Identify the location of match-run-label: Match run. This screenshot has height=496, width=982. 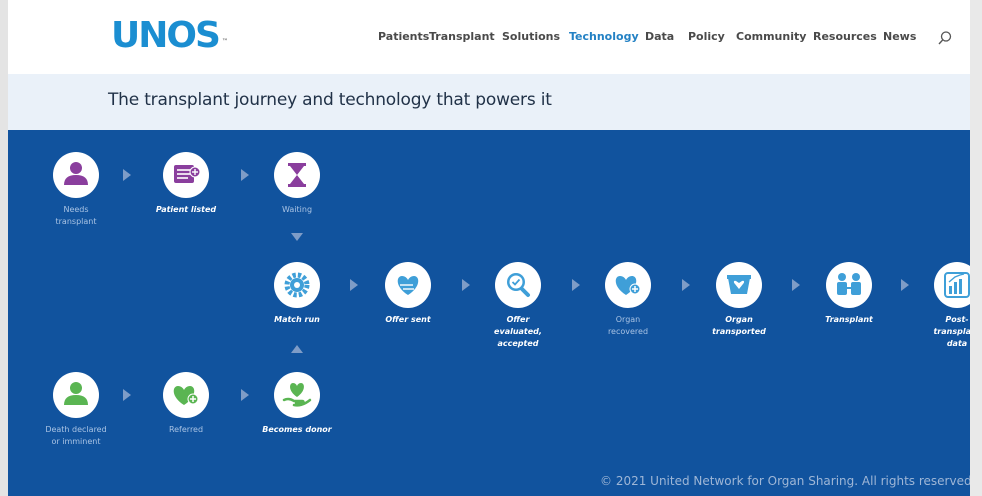
(297, 319).